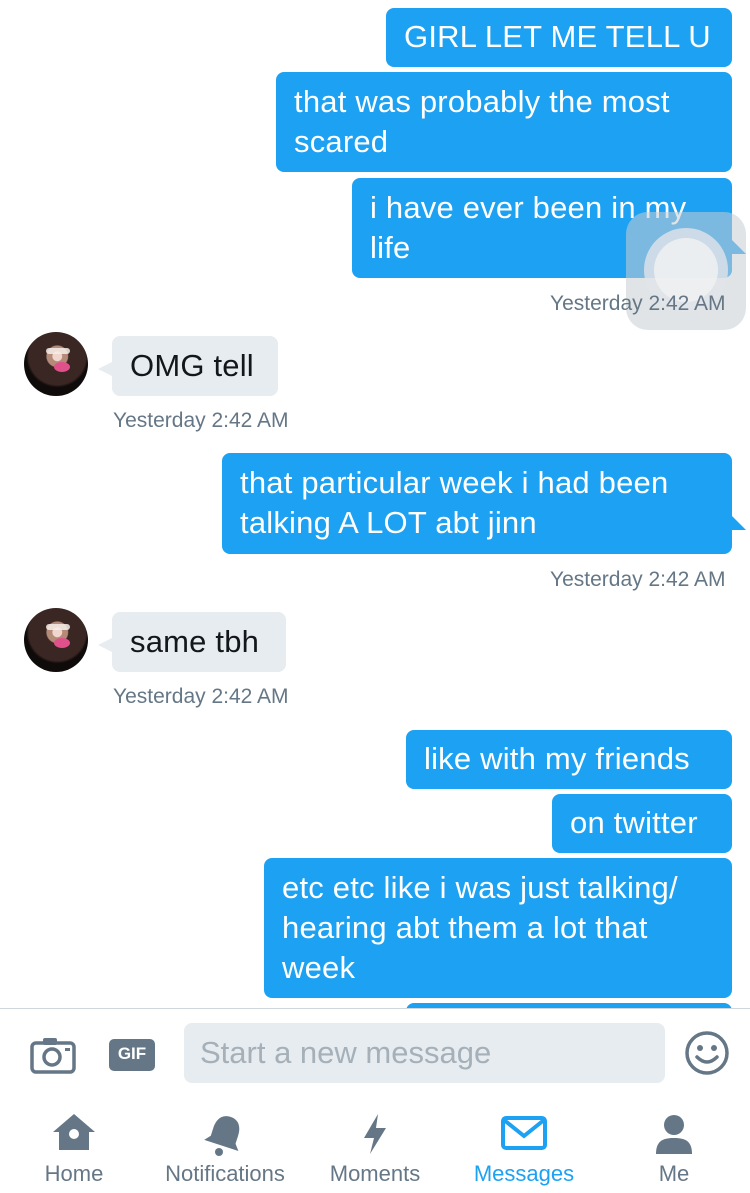  I want to click on message-text: OMG tell, so click(192, 365).